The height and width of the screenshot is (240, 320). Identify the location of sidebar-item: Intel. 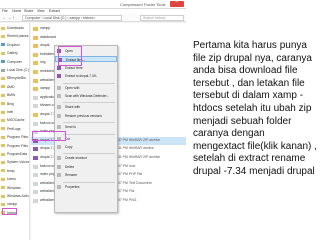
(15, 112).